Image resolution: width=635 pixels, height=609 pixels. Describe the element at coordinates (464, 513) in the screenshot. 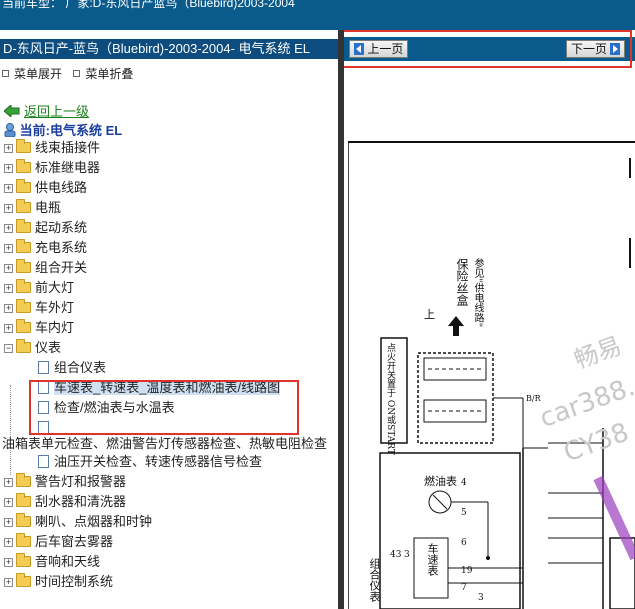

I see `pin-number: 5` at that location.